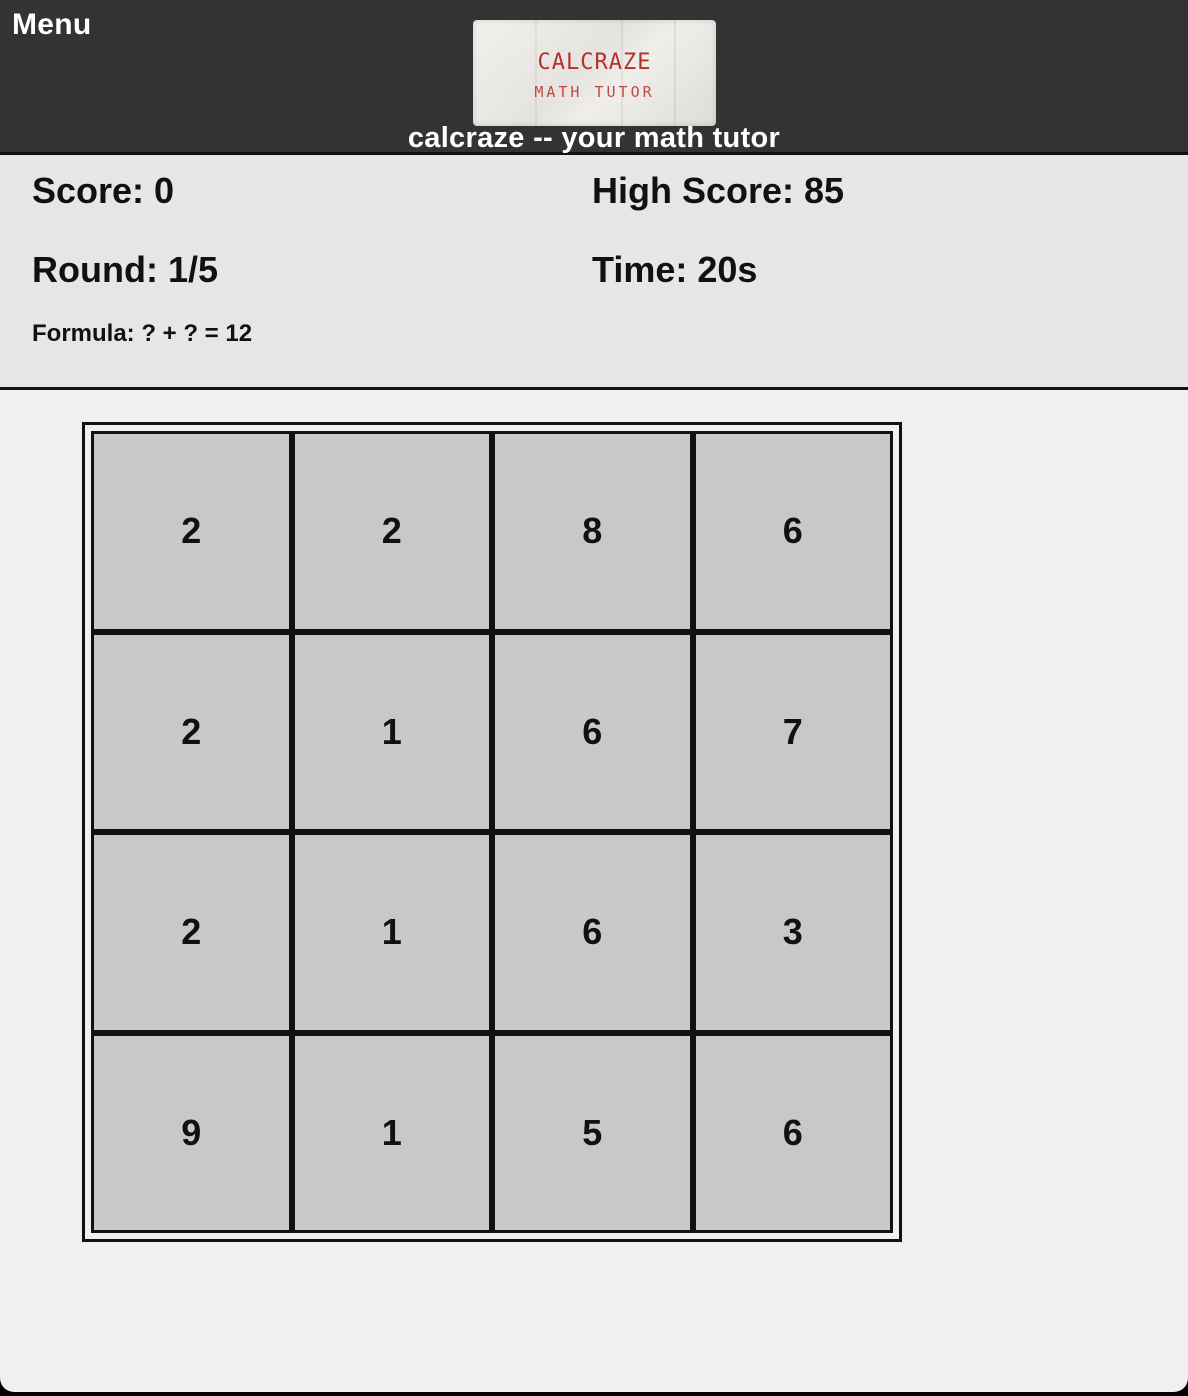  Describe the element at coordinates (592, 531) in the screenshot. I see `grid-cell-r1-c3: 8` at that location.